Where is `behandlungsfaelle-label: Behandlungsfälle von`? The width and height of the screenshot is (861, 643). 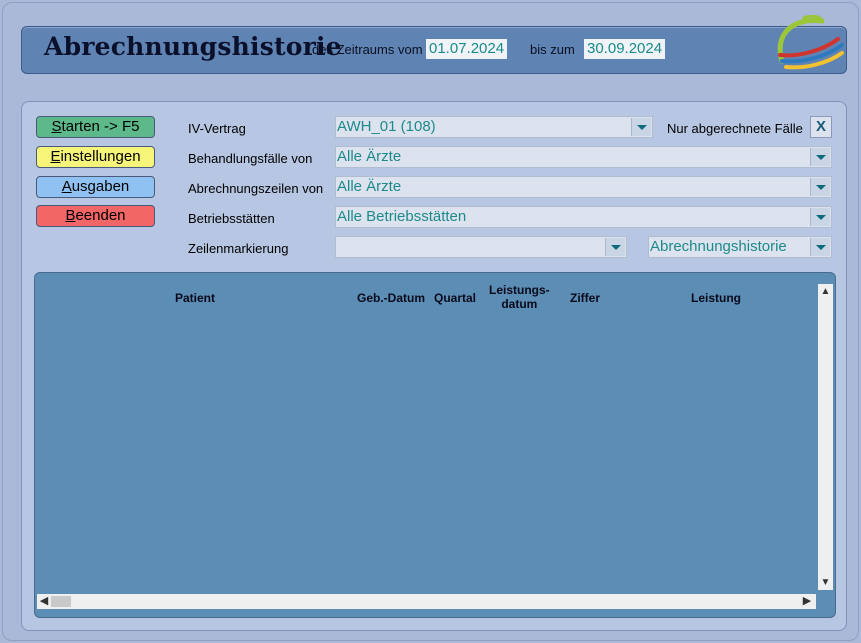
behandlungsfaelle-label: Behandlungsfälle von is located at coordinates (250, 158).